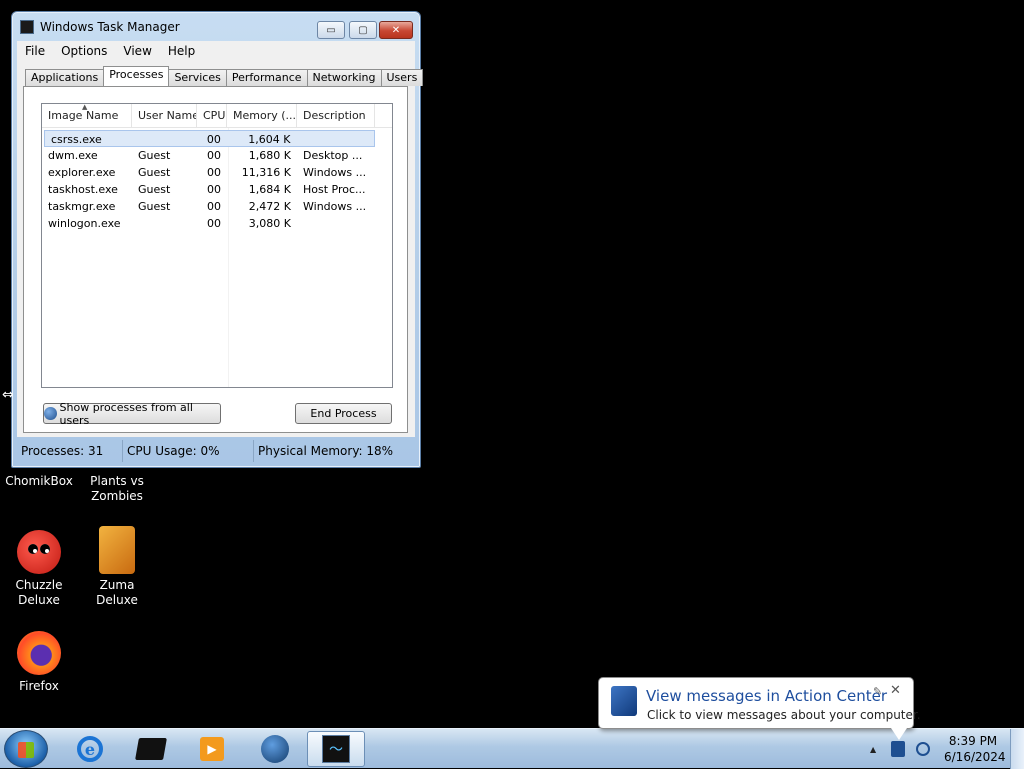  I want to click on desktop-icon-zuma-deluxe: Zuma Deluxe, so click(117, 567).